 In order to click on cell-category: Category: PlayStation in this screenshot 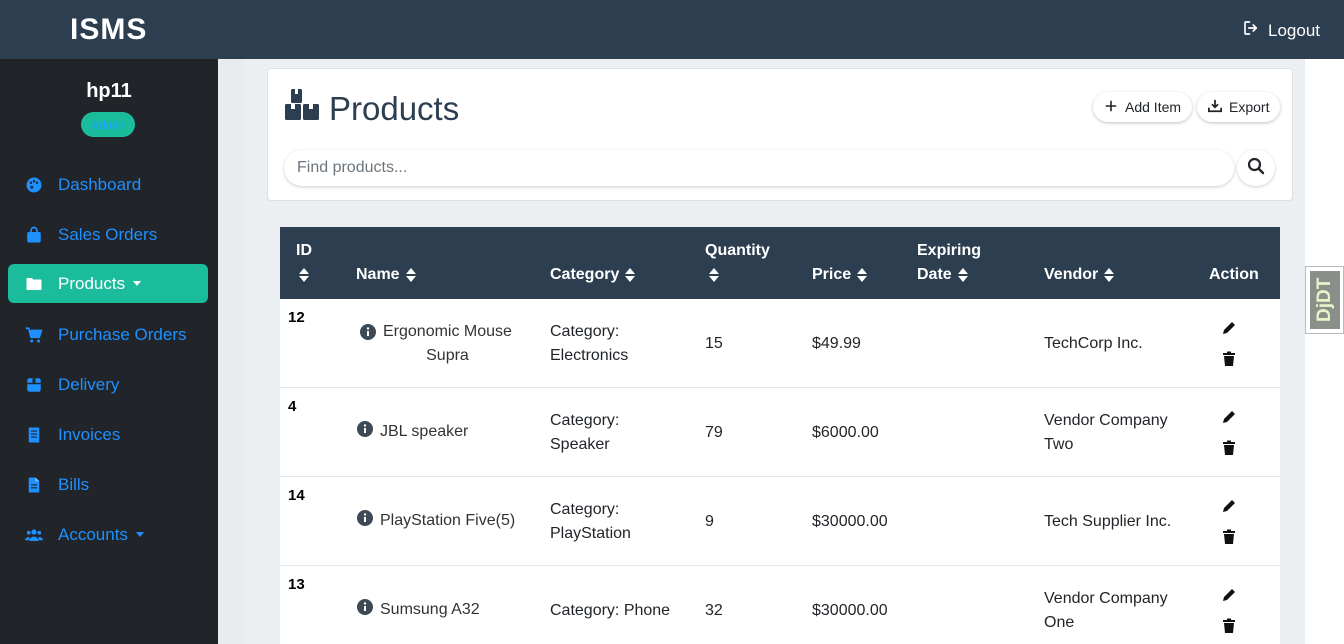, I will do `click(590, 521)`.